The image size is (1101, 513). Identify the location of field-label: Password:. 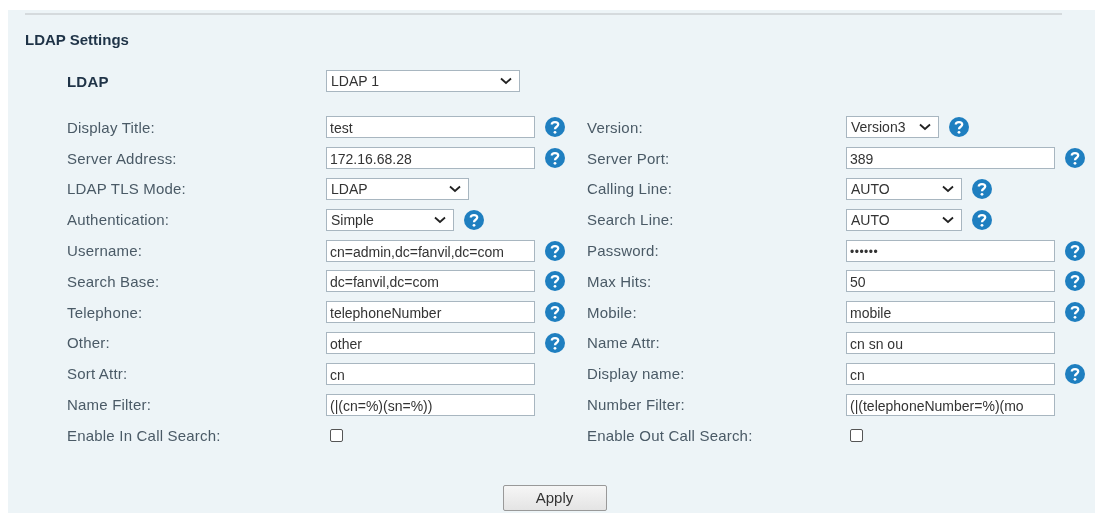
(623, 251).